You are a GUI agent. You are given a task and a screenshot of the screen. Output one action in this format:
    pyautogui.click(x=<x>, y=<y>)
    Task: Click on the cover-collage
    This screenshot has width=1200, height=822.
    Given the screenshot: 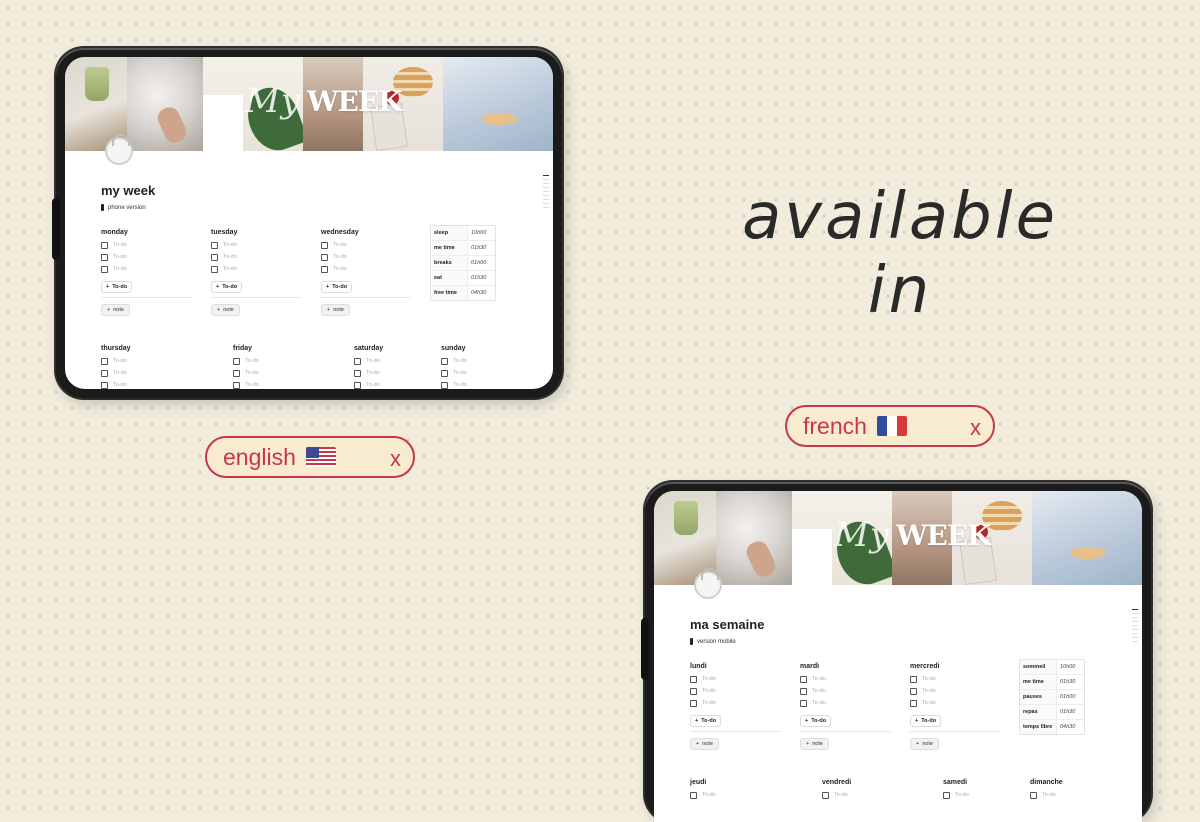 What is the action you would take?
    pyautogui.click(x=898, y=538)
    